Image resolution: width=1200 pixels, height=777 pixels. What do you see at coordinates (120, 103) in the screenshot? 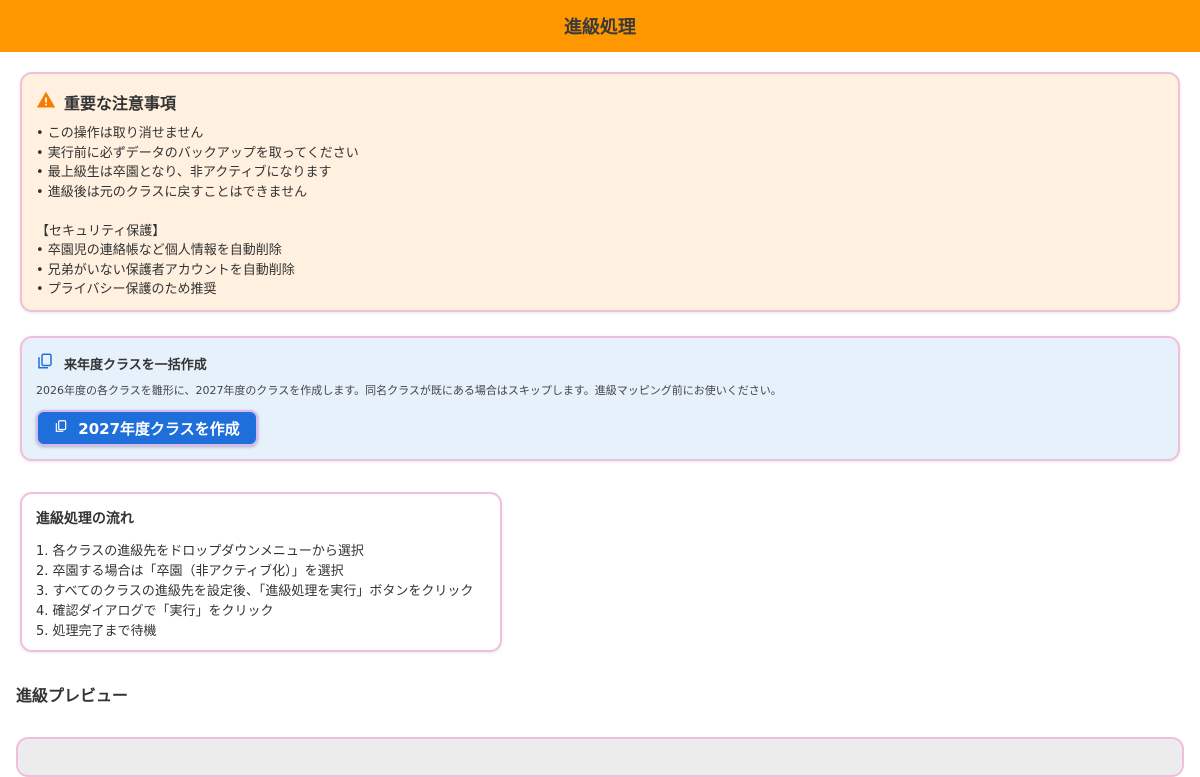
I see `warning-title: 重要な注意事項` at bounding box center [120, 103].